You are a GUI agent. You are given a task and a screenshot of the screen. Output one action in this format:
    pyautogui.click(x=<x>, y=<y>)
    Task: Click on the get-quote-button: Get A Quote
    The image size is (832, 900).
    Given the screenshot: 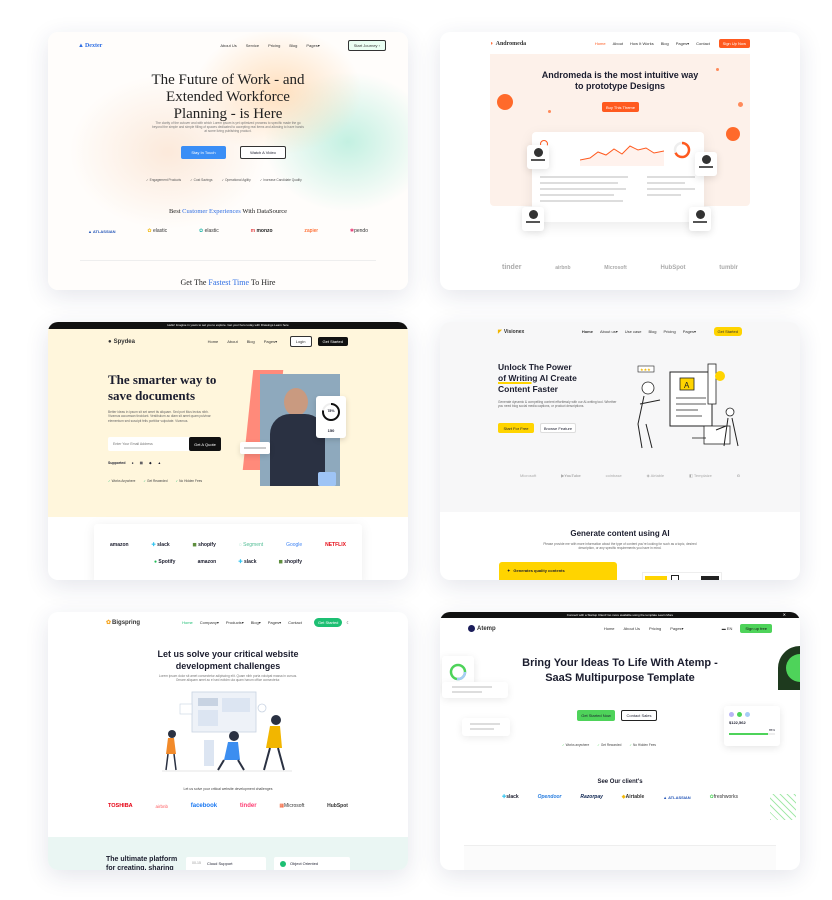 What is the action you would take?
    pyautogui.click(x=205, y=444)
    